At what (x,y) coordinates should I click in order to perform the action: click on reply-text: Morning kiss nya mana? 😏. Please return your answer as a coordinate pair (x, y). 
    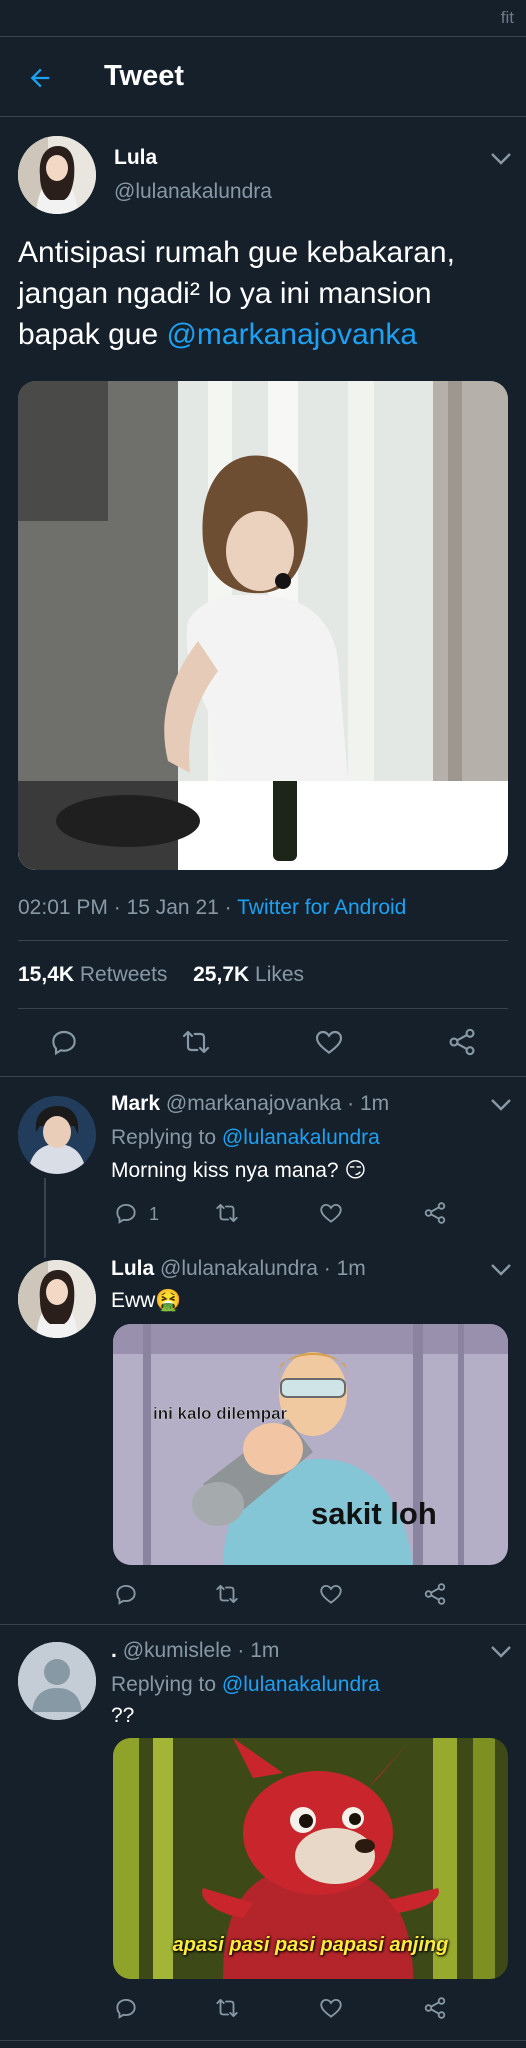
    Looking at the image, I should click on (239, 1170).